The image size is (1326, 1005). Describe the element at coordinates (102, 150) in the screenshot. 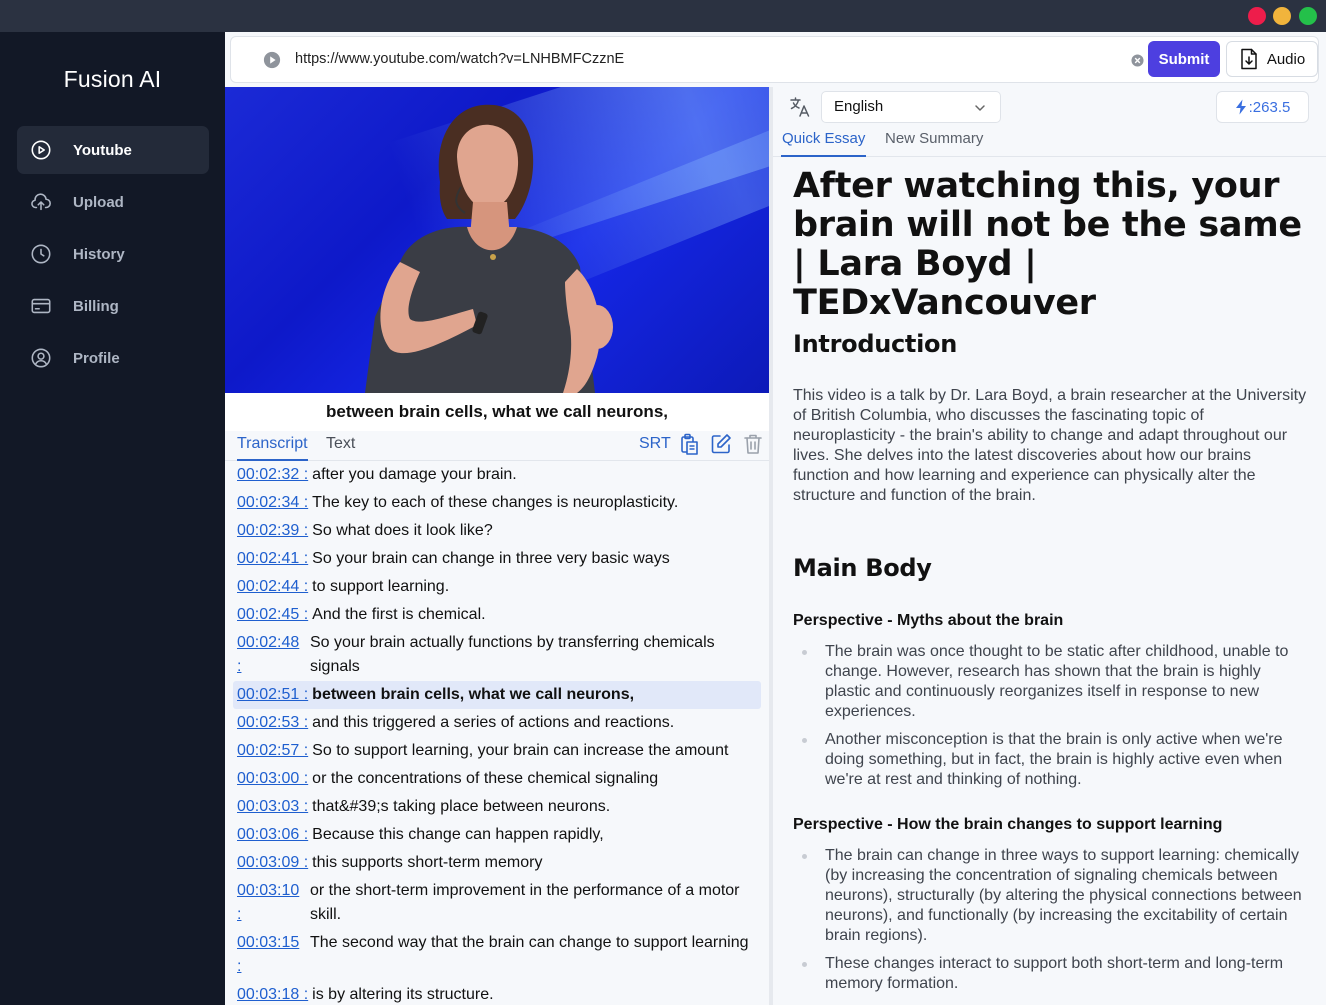

I see `sidebar-item-label: Youtube` at that location.